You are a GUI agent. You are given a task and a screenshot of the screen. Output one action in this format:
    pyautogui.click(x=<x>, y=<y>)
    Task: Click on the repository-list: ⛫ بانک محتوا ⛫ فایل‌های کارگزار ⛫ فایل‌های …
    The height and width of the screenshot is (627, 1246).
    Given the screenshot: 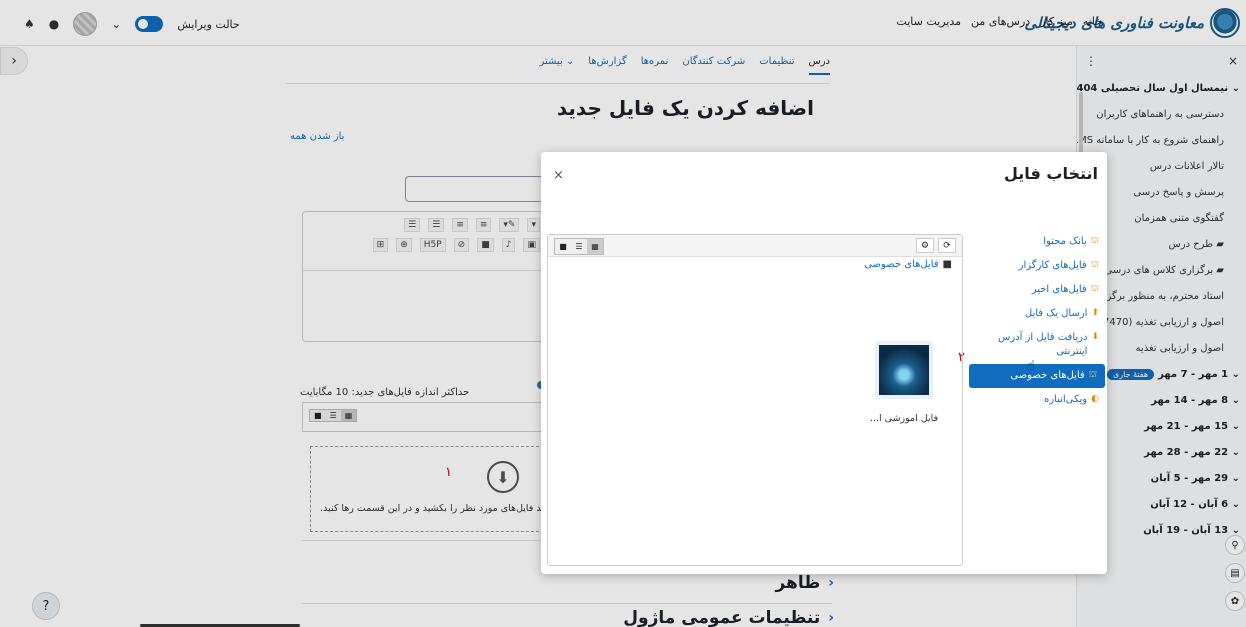 What is the action you would take?
    pyautogui.click(x=1037, y=321)
    